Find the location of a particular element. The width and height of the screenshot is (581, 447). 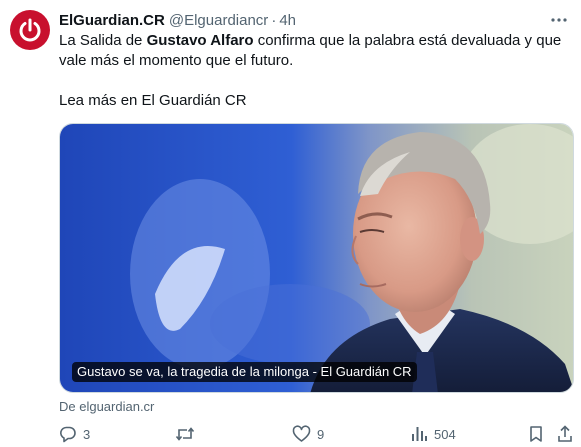

bookmark-button is located at coordinates (536, 434).